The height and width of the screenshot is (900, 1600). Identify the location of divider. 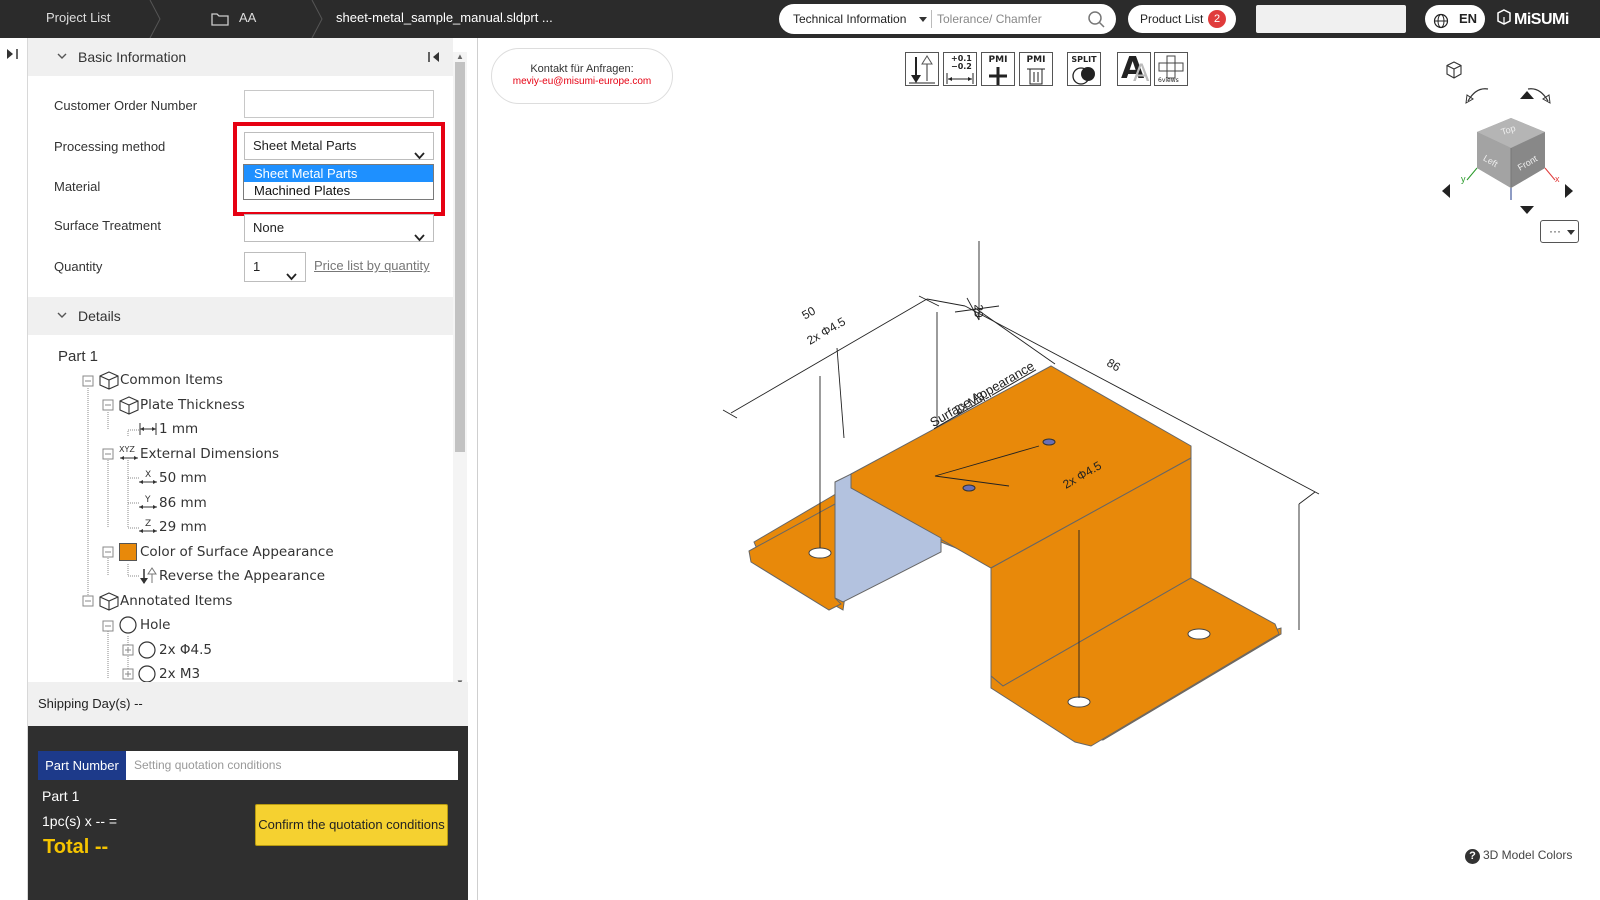
(931, 19).